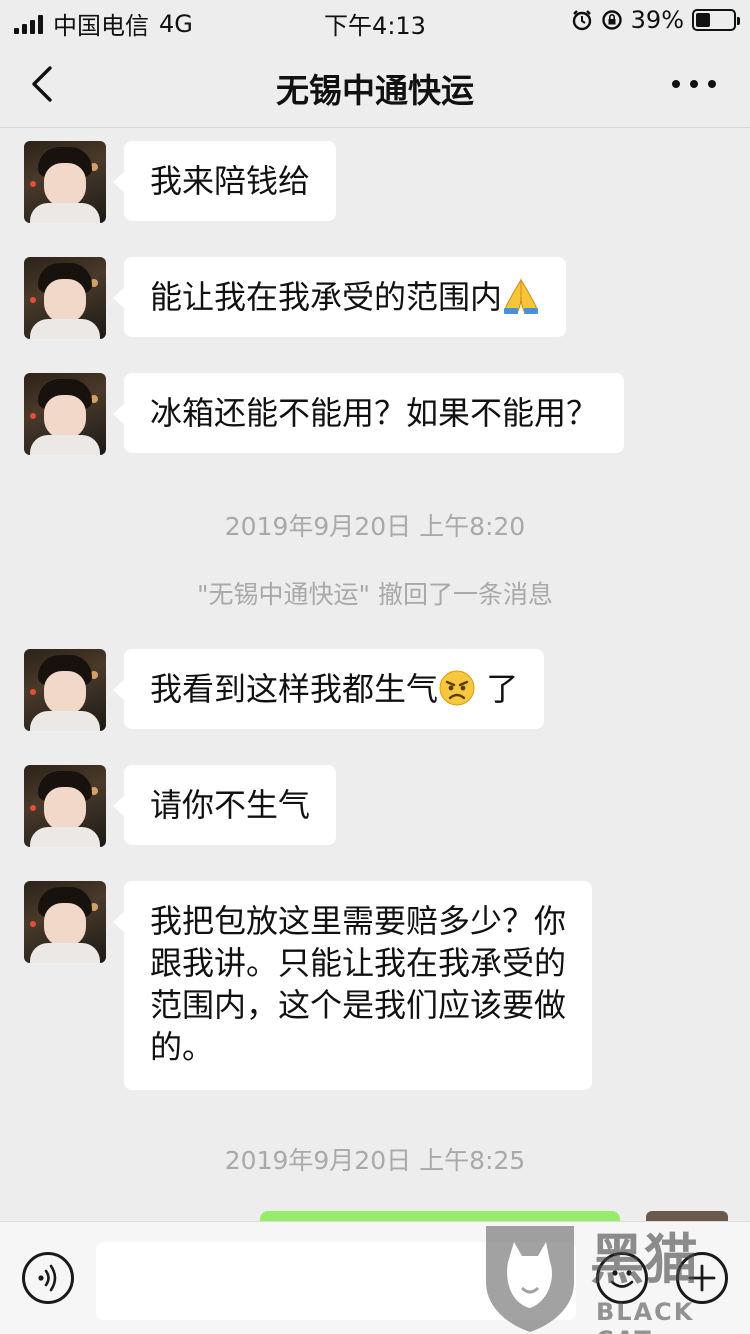  What do you see at coordinates (497, 689) in the screenshot?
I see `message-text-tail: 了` at bounding box center [497, 689].